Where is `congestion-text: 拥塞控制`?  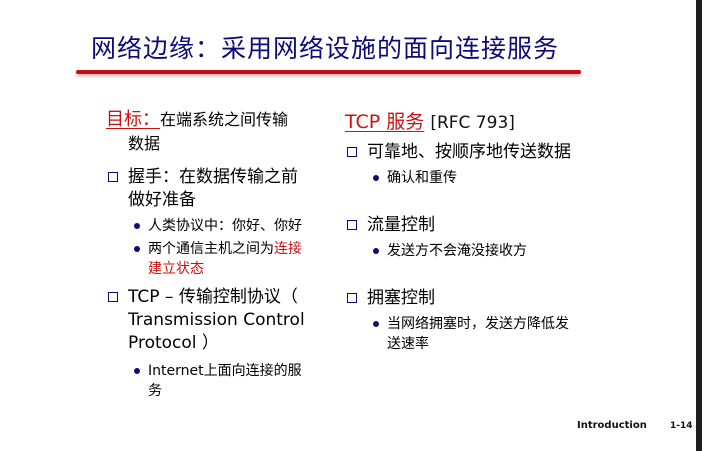 congestion-text: 拥塞控制 is located at coordinates (401, 298).